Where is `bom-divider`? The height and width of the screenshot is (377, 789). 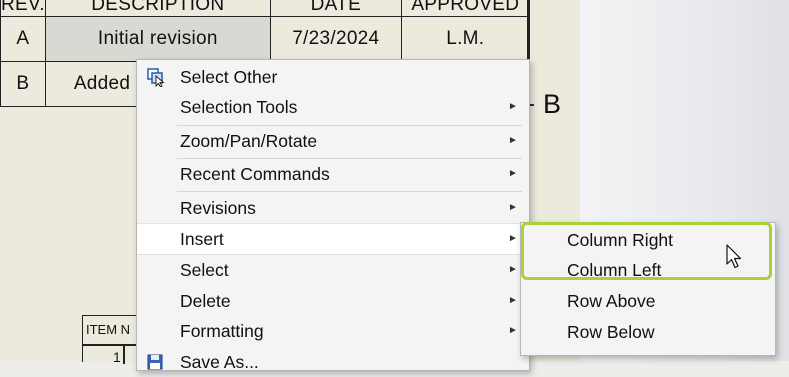 bom-divider is located at coordinates (113, 345).